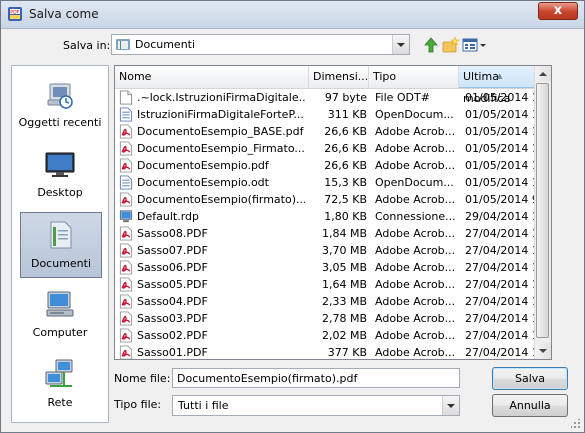 This screenshot has height=433, width=585. Describe the element at coordinates (64, 14) in the screenshot. I see `window-title: Salva come` at that location.